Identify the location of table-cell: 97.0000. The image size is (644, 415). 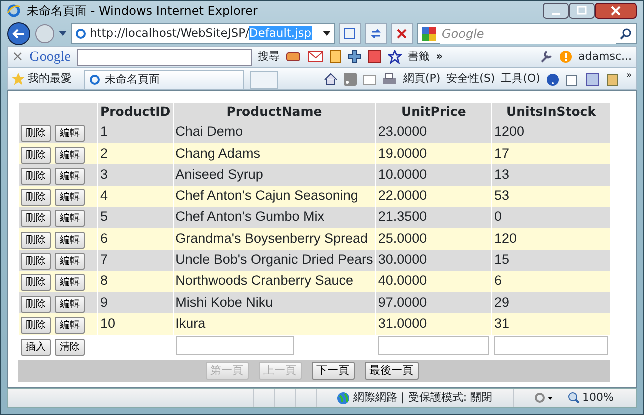
(403, 302).